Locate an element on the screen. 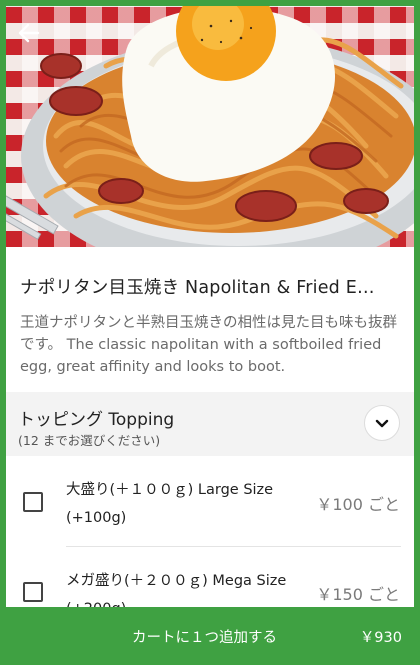 The image size is (420, 665). chevron-down-icon is located at coordinates (382, 423).